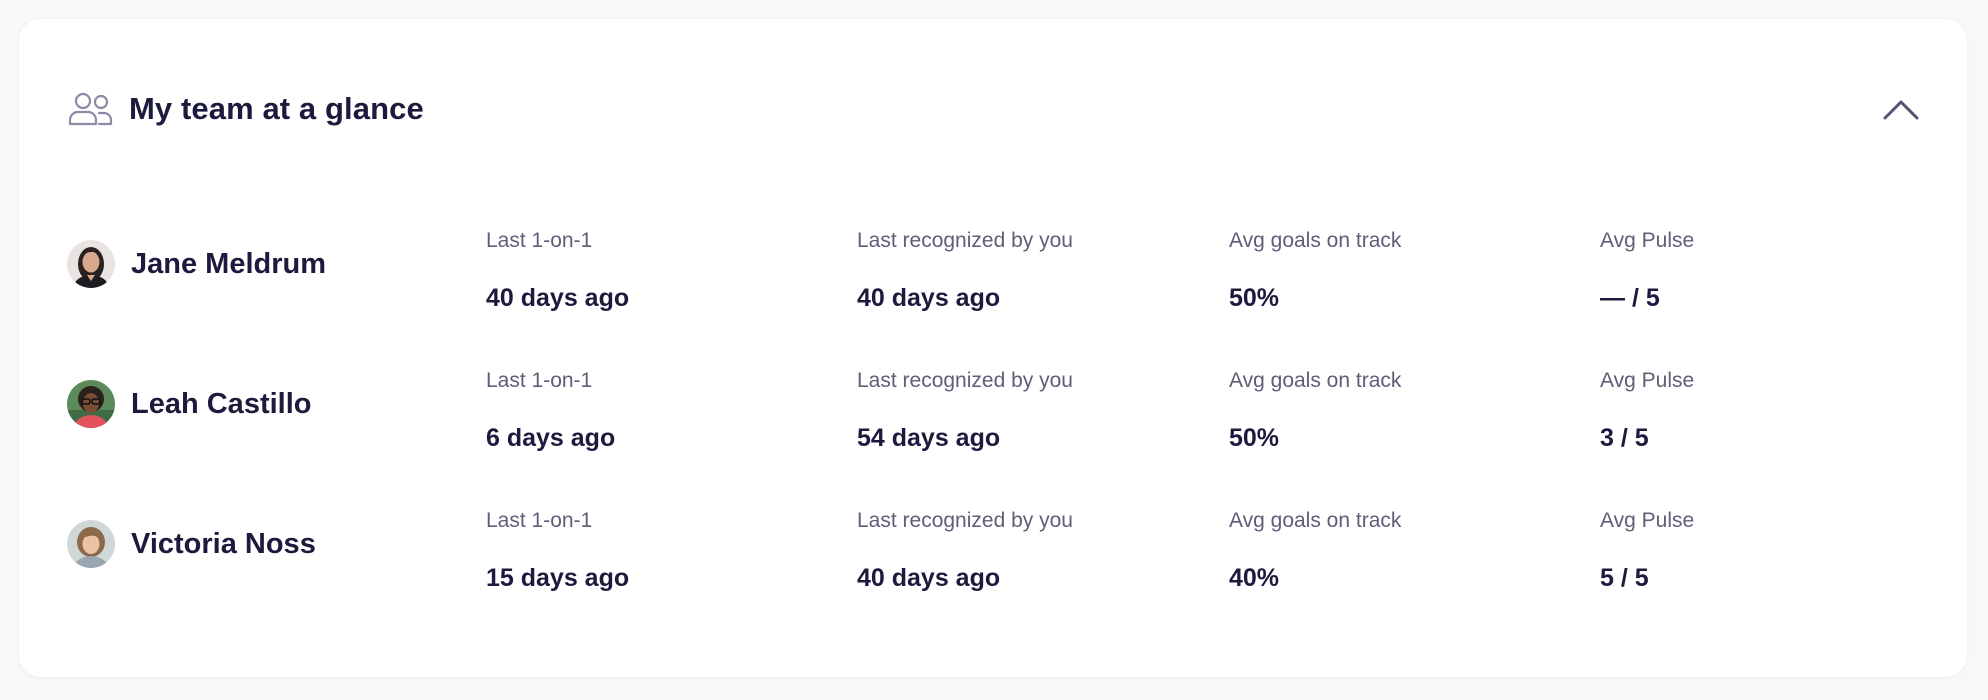 This screenshot has height=700, width=1988. I want to click on metric-value: 6 days ago, so click(551, 438).